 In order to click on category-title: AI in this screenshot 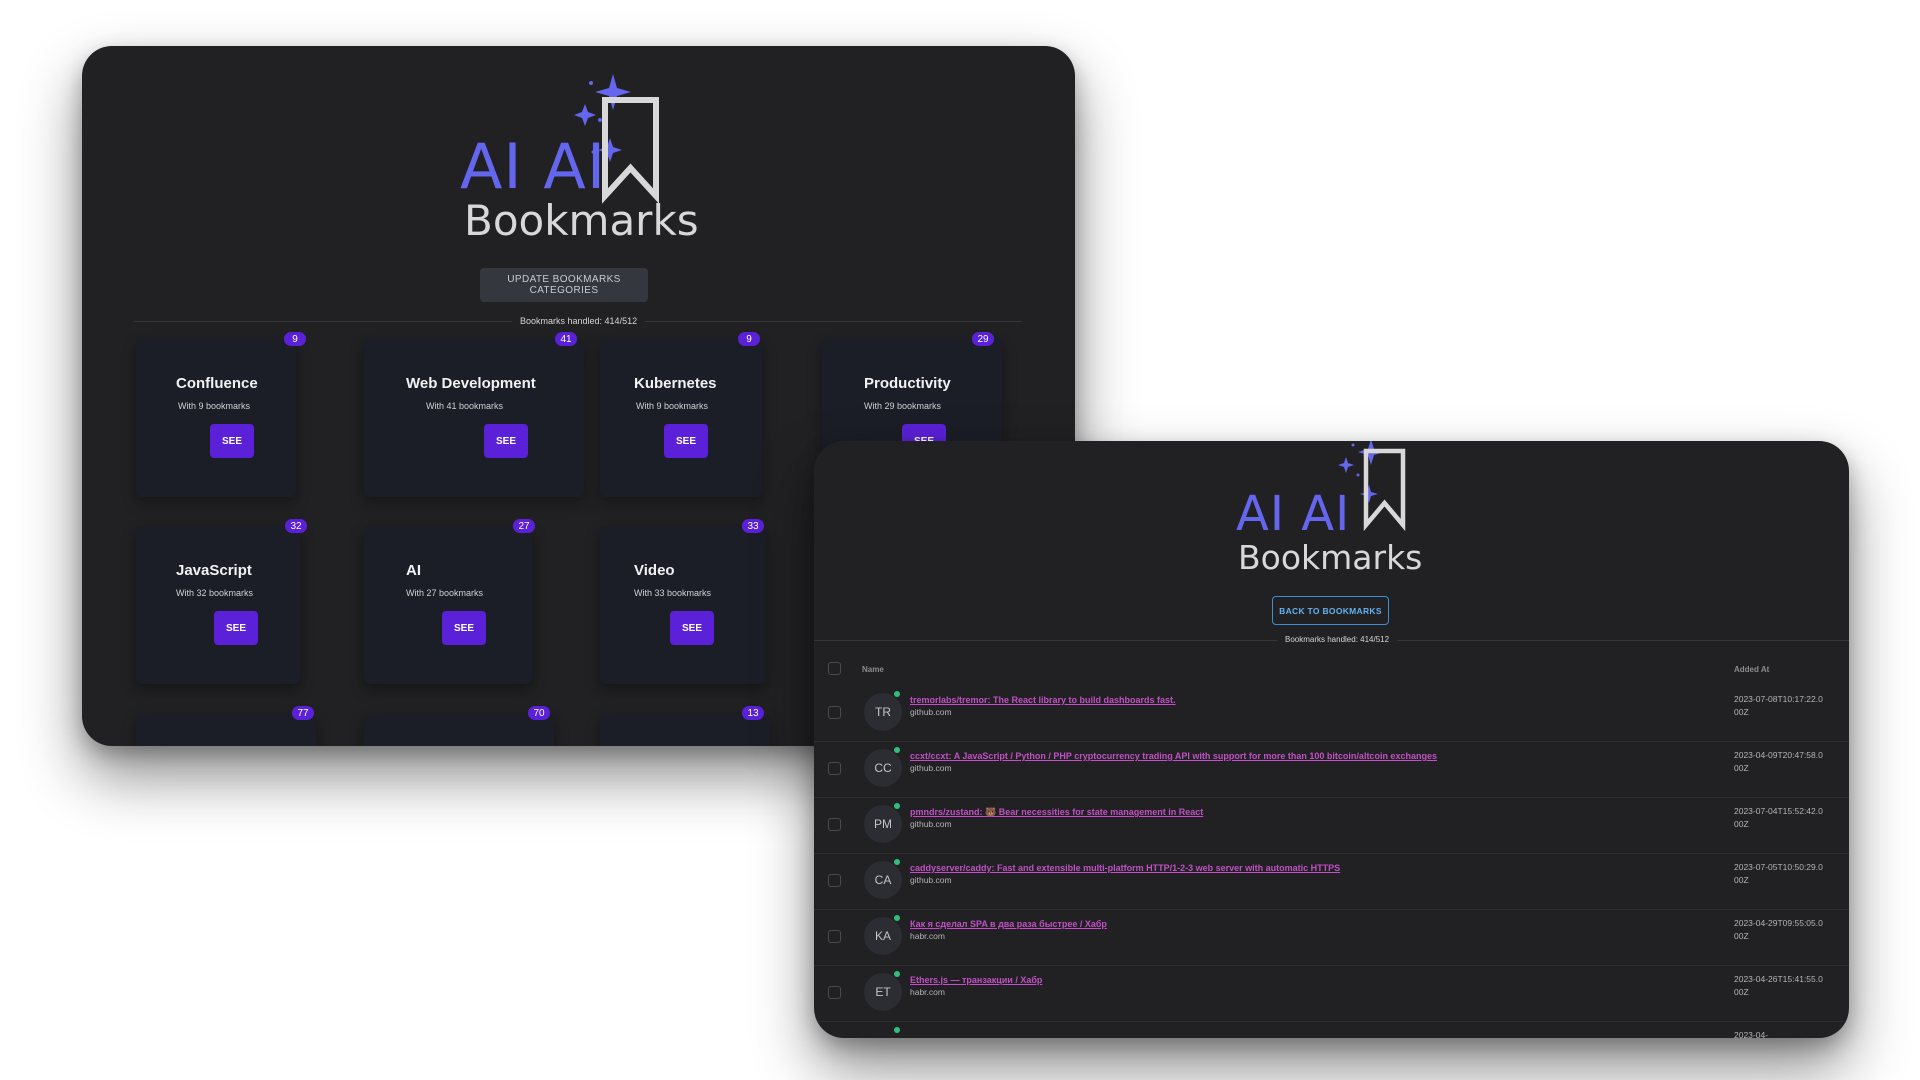, I will do `click(413, 570)`.